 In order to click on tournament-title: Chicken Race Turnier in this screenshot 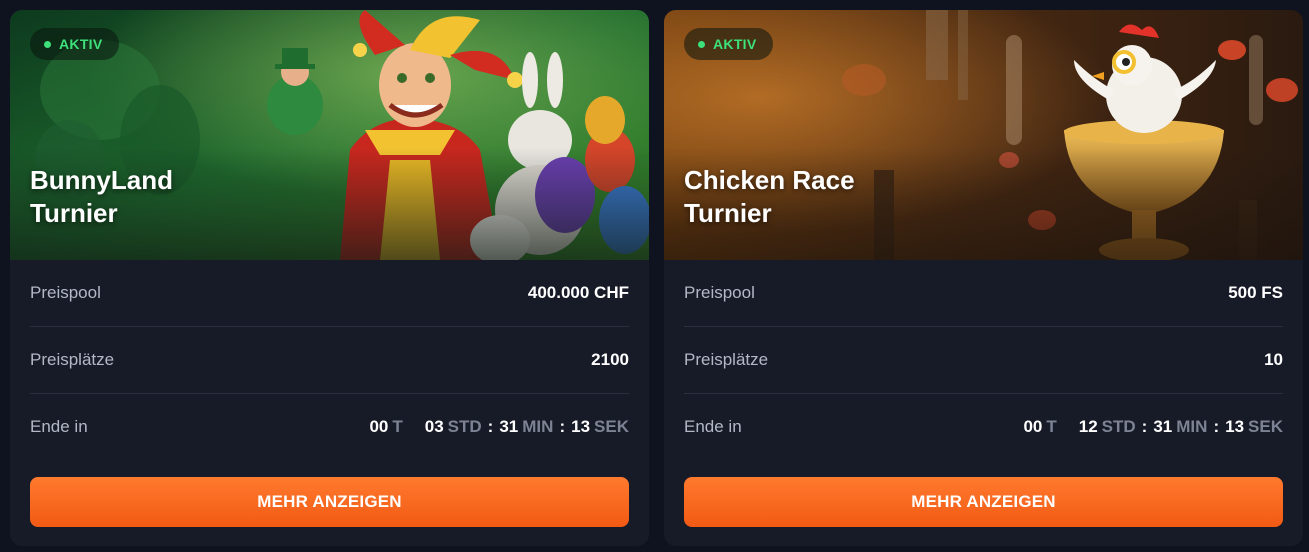, I will do `click(769, 197)`.